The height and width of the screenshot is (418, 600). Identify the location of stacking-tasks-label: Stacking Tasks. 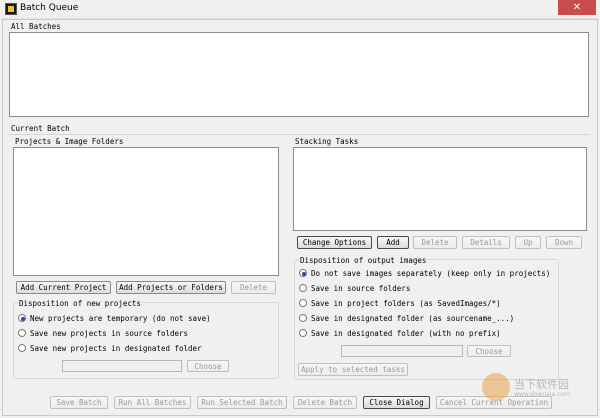
(327, 141).